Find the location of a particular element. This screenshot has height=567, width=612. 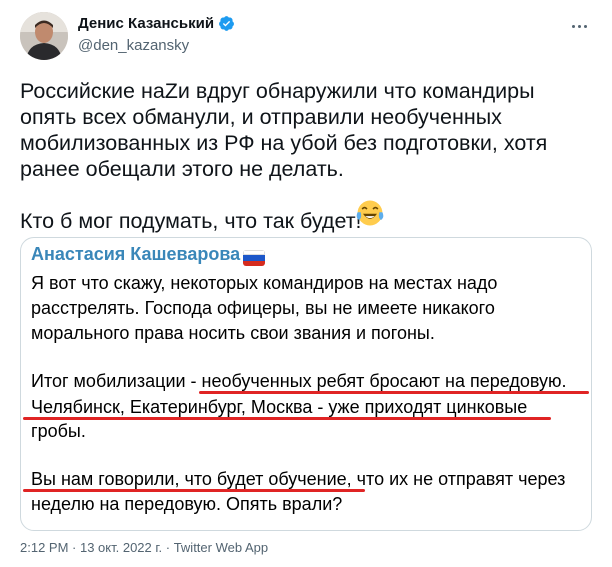

avatar is located at coordinates (44, 36).